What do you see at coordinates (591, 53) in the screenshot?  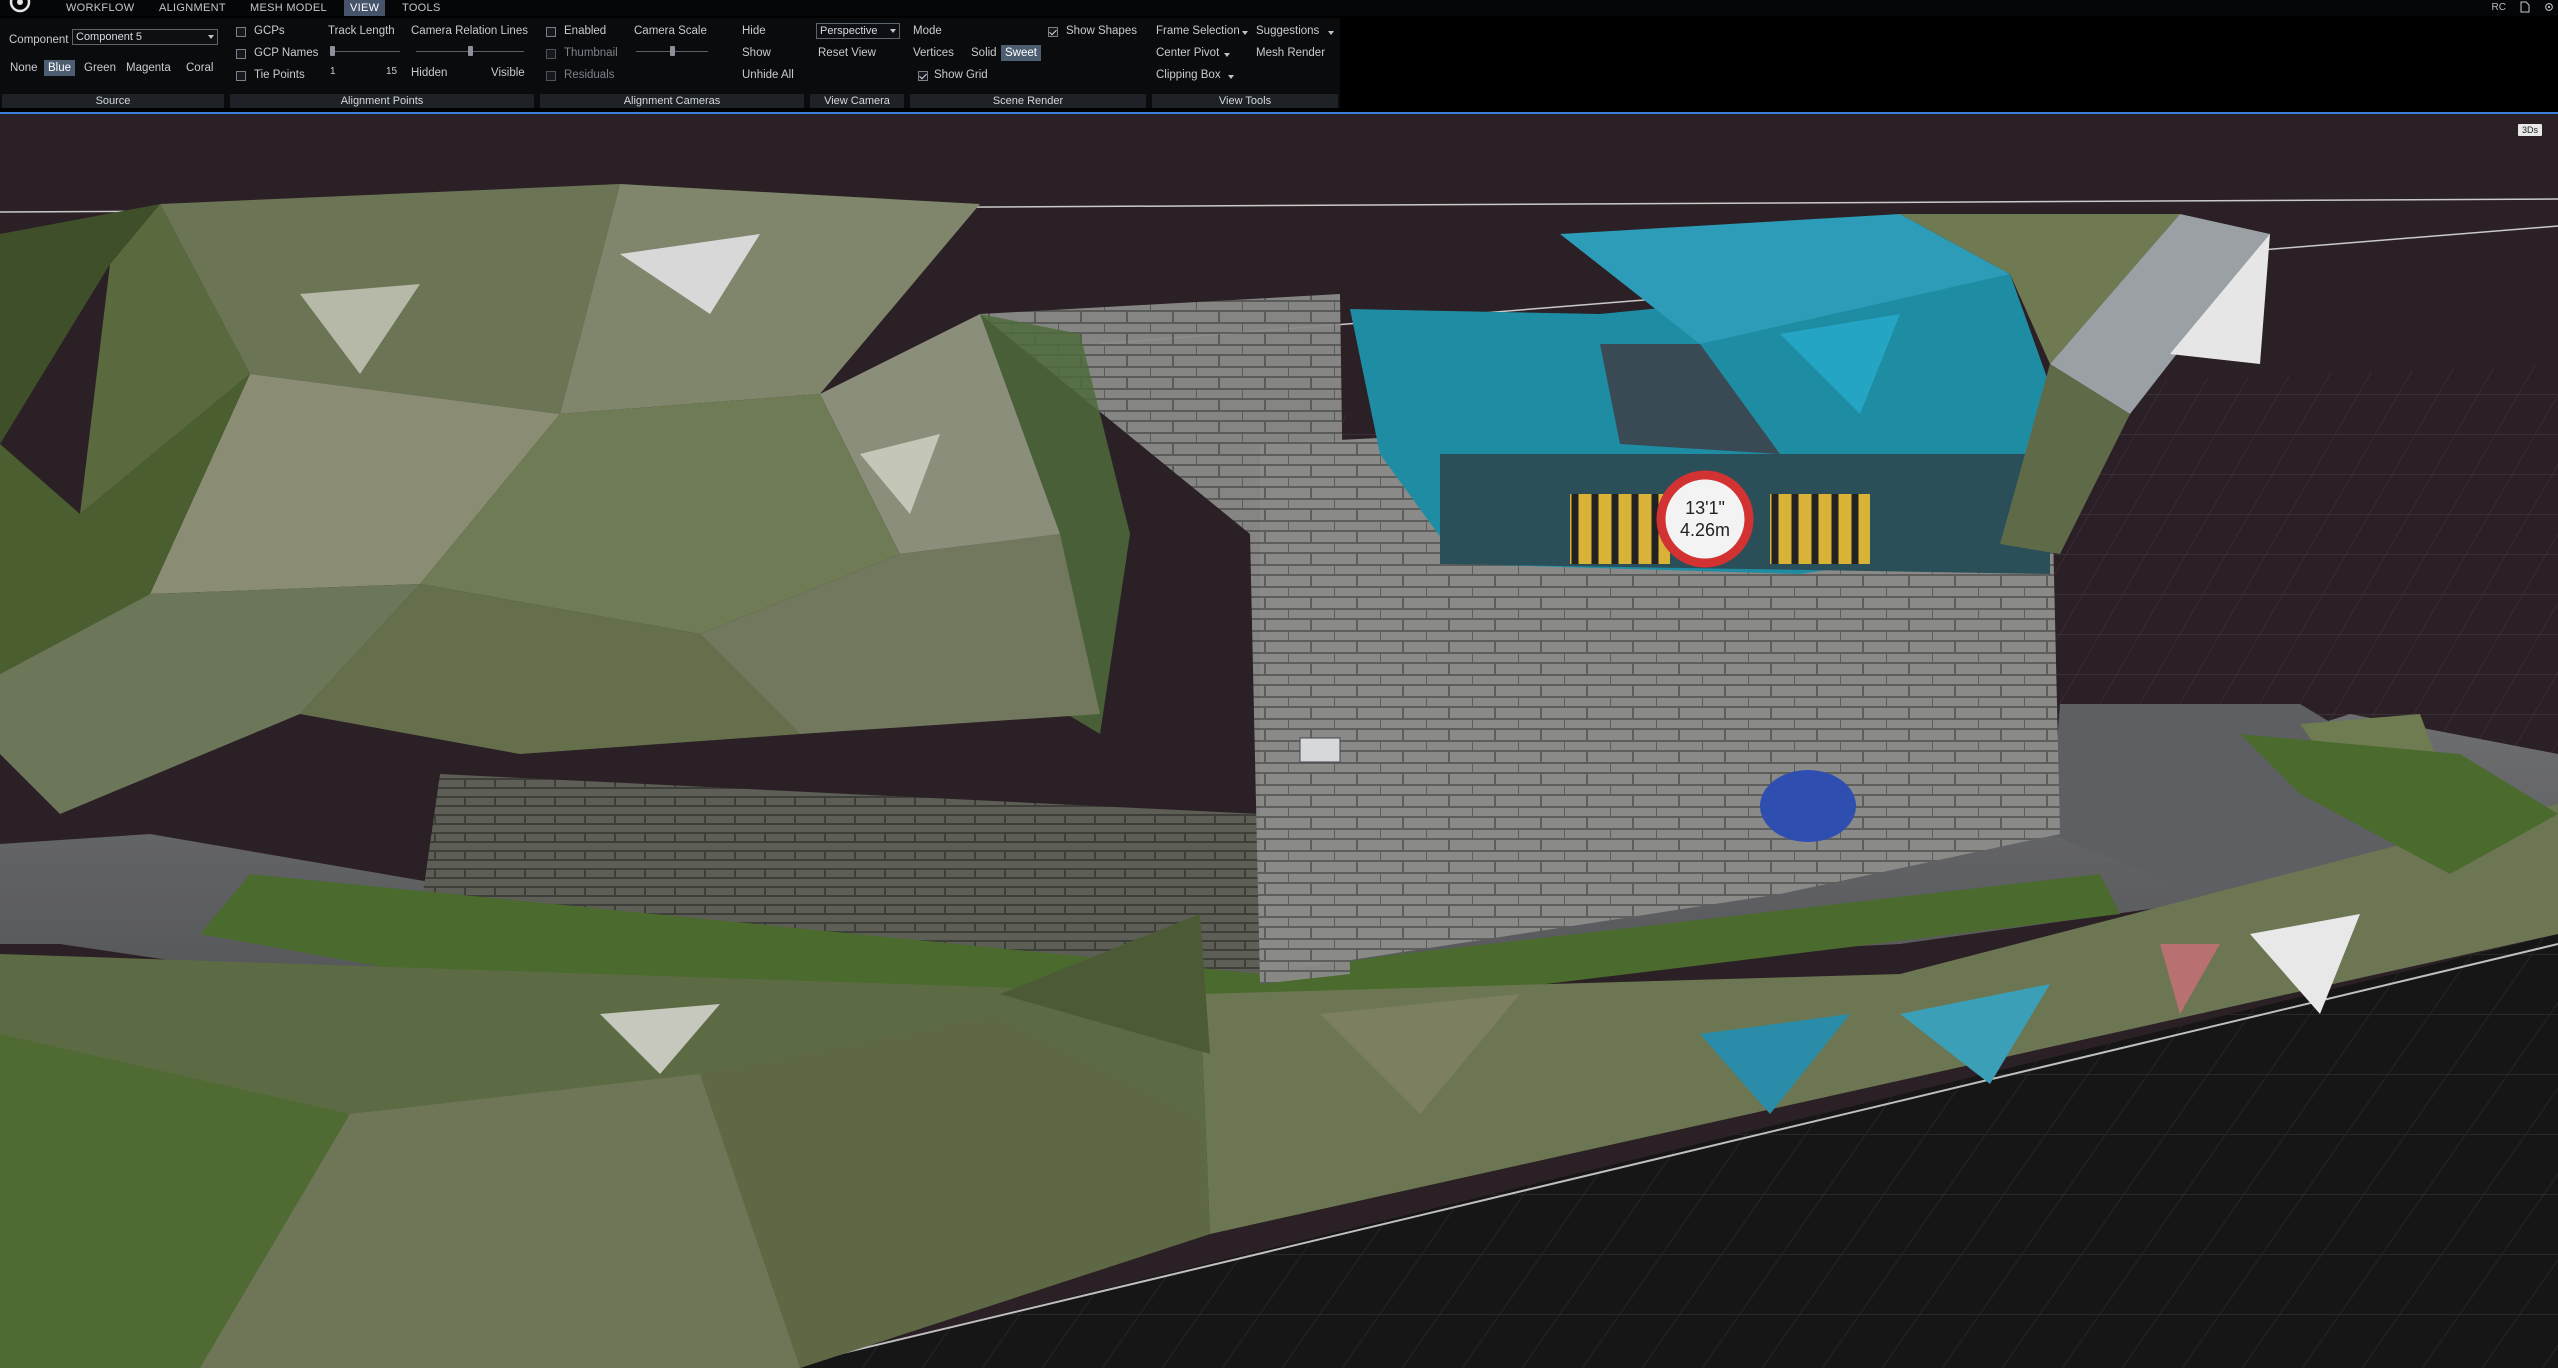 I see `thumbnail-label: Thumbnail` at bounding box center [591, 53].